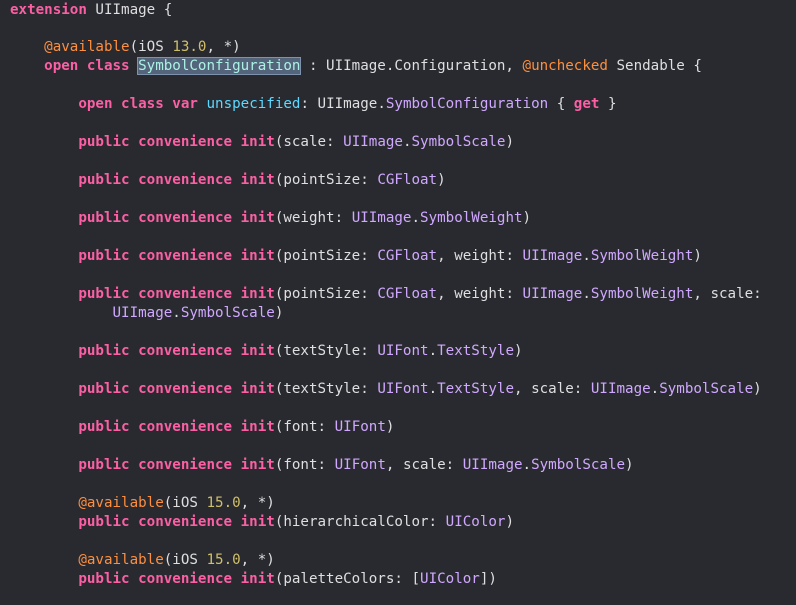  I want to click on code-token: Sendable {, so click(654, 66).